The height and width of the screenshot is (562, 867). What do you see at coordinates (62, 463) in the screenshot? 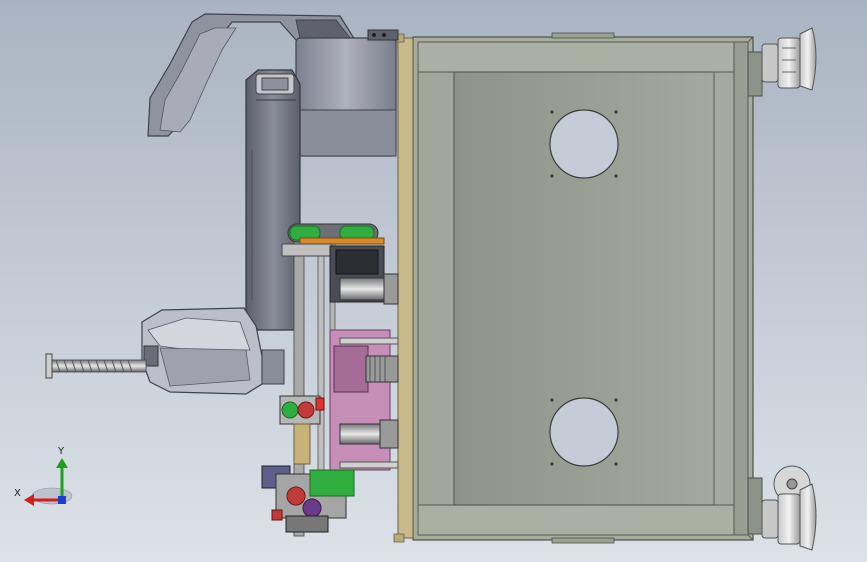
I see `y-axis-arrow` at bounding box center [62, 463].